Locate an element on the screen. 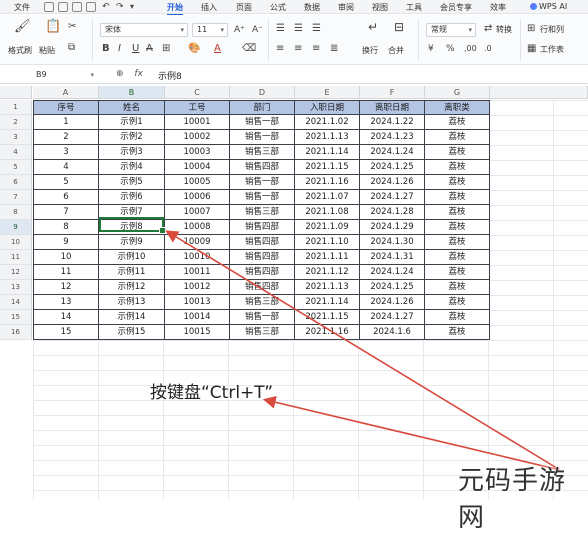 The height and width of the screenshot is (534, 588). shortcut-annotation: 按键盘“Ctrl+T” is located at coordinates (212, 393).